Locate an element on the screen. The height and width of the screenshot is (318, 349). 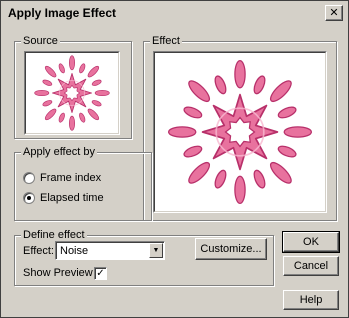
effect-dropdown: Noise ▼ is located at coordinates (110, 250).